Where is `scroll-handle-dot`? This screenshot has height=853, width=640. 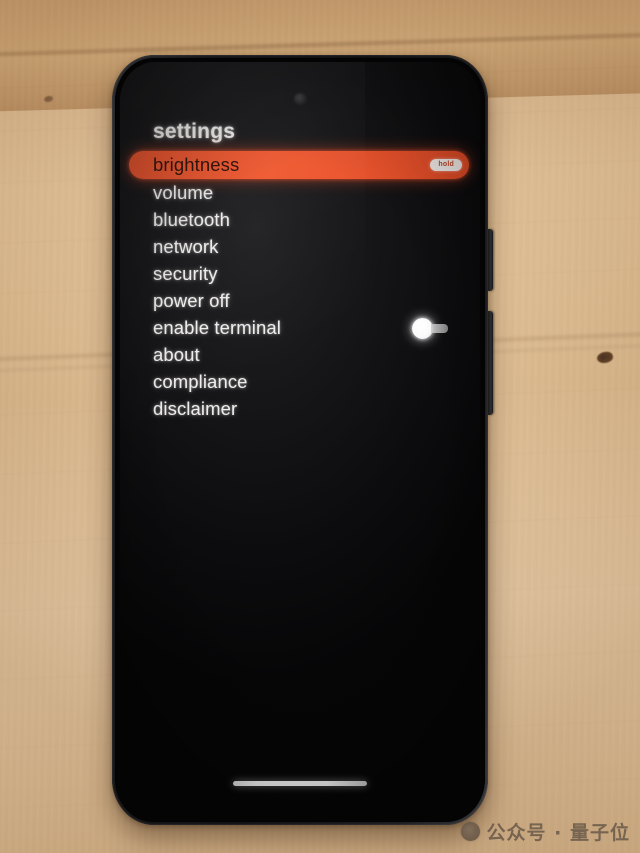
scroll-handle-dot is located at coordinates (422, 328).